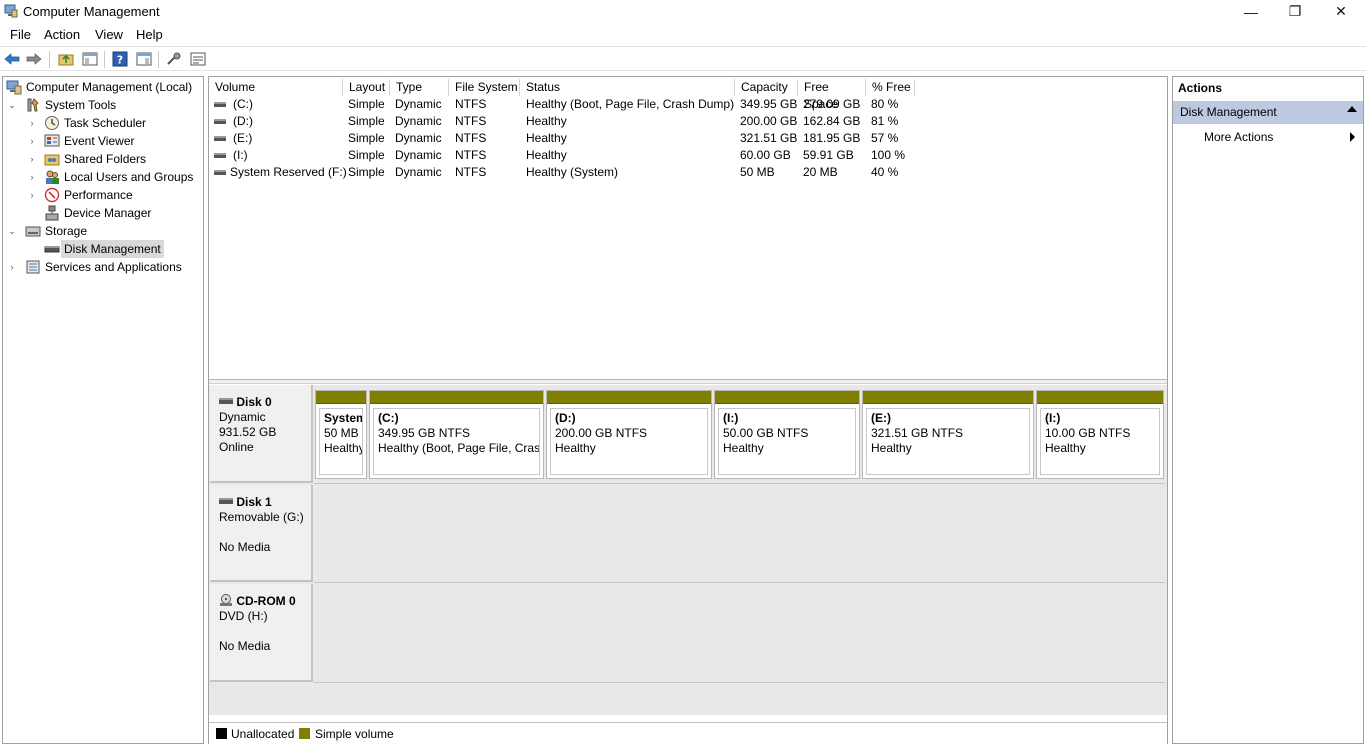 This screenshot has width=1366, height=745. What do you see at coordinates (243, 616) in the screenshot?
I see `disk-type: DVD (H:)` at bounding box center [243, 616].